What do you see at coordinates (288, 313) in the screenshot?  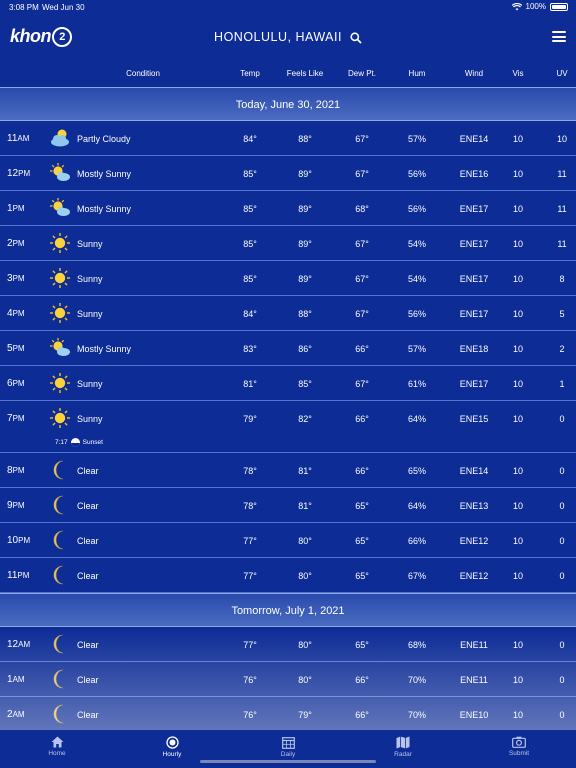 I see `hourly-row: 4PM Sunny 84° 88° 67° 56% ENE17 10 5` at bounding box center [288, 313].